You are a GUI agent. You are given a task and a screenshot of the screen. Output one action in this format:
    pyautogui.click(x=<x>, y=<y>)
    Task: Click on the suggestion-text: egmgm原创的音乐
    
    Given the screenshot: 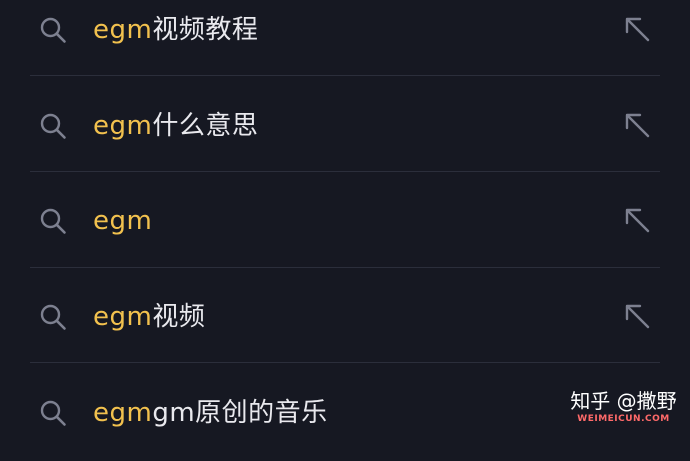 What is the action you would take?
    pyautogui.click(x=210, y=413)
    